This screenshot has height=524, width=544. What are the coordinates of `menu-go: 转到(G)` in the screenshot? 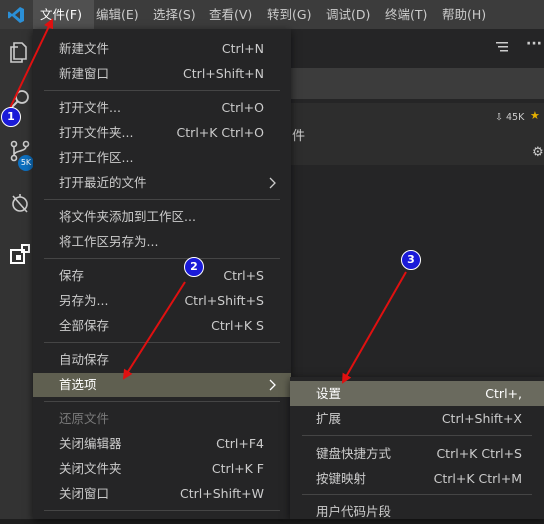 It's located at (289, 14).